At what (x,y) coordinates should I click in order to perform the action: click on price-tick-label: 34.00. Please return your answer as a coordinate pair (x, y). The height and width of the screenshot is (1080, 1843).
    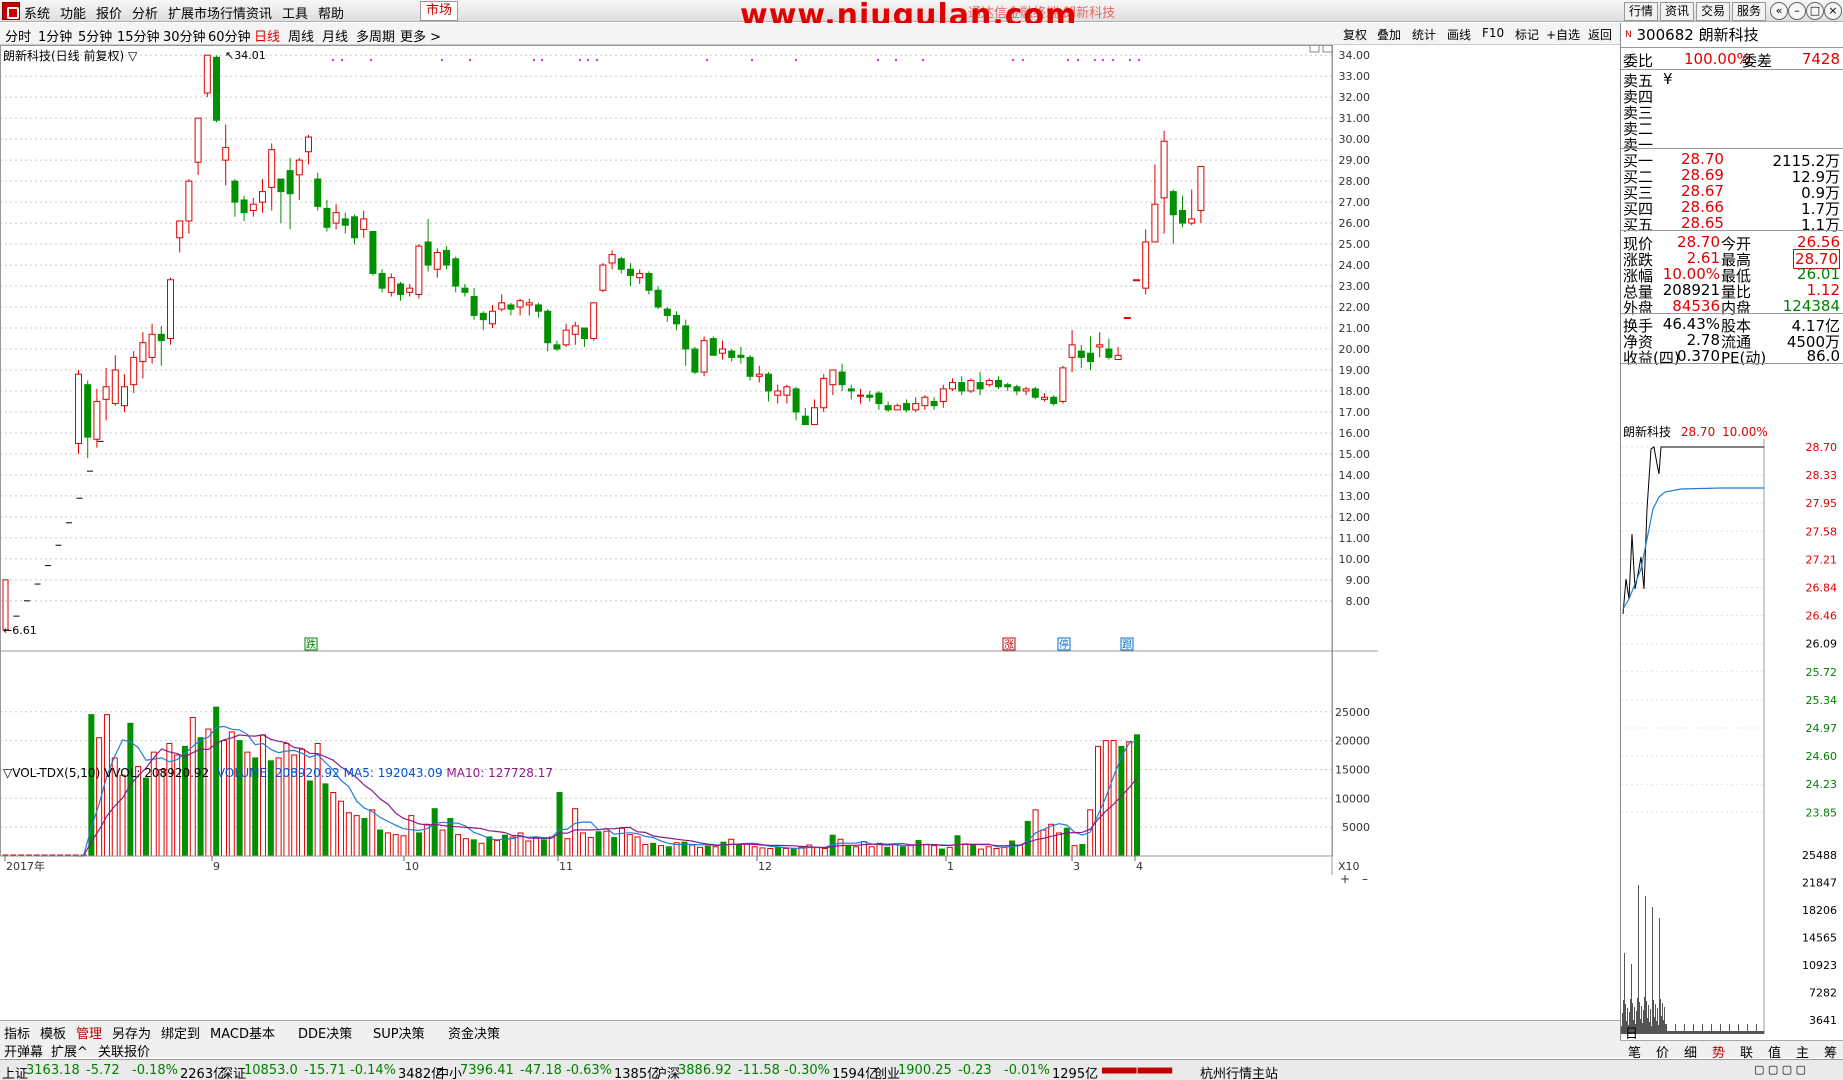
    Looking at the image, I should click on (1355, 55).